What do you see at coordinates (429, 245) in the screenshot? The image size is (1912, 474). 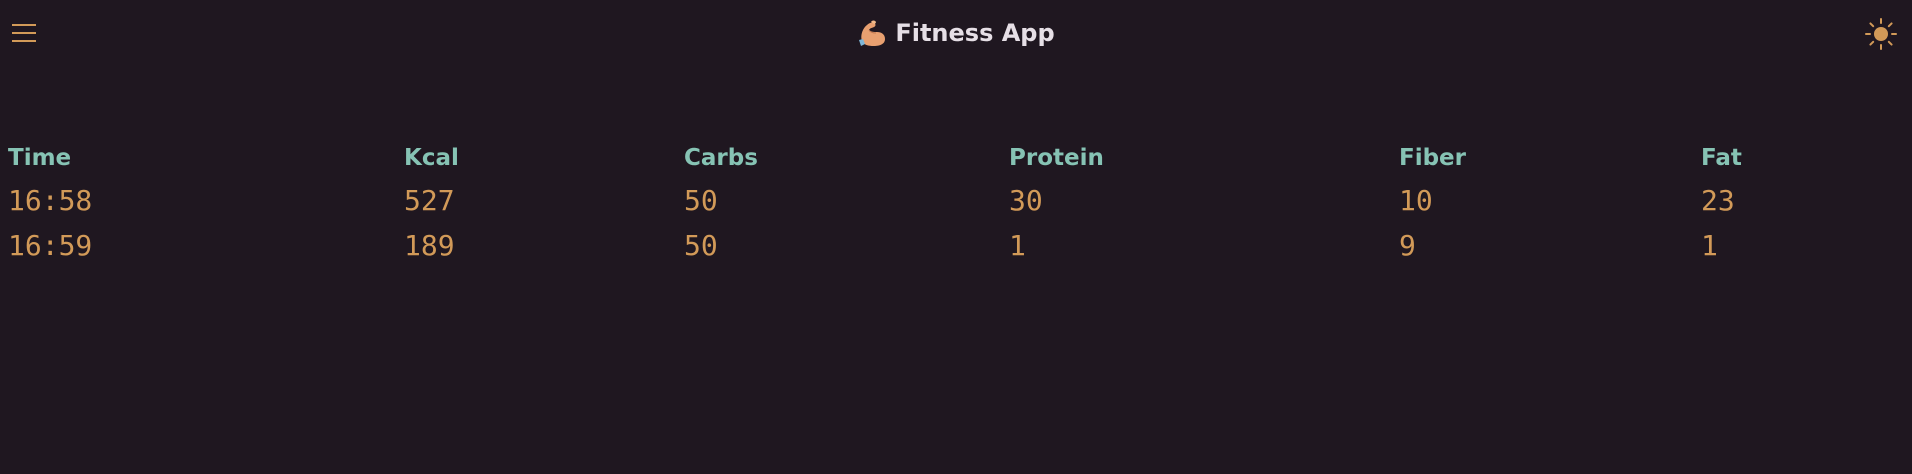 I see `cell-kcal: 189` at bounding box center [429, 245].